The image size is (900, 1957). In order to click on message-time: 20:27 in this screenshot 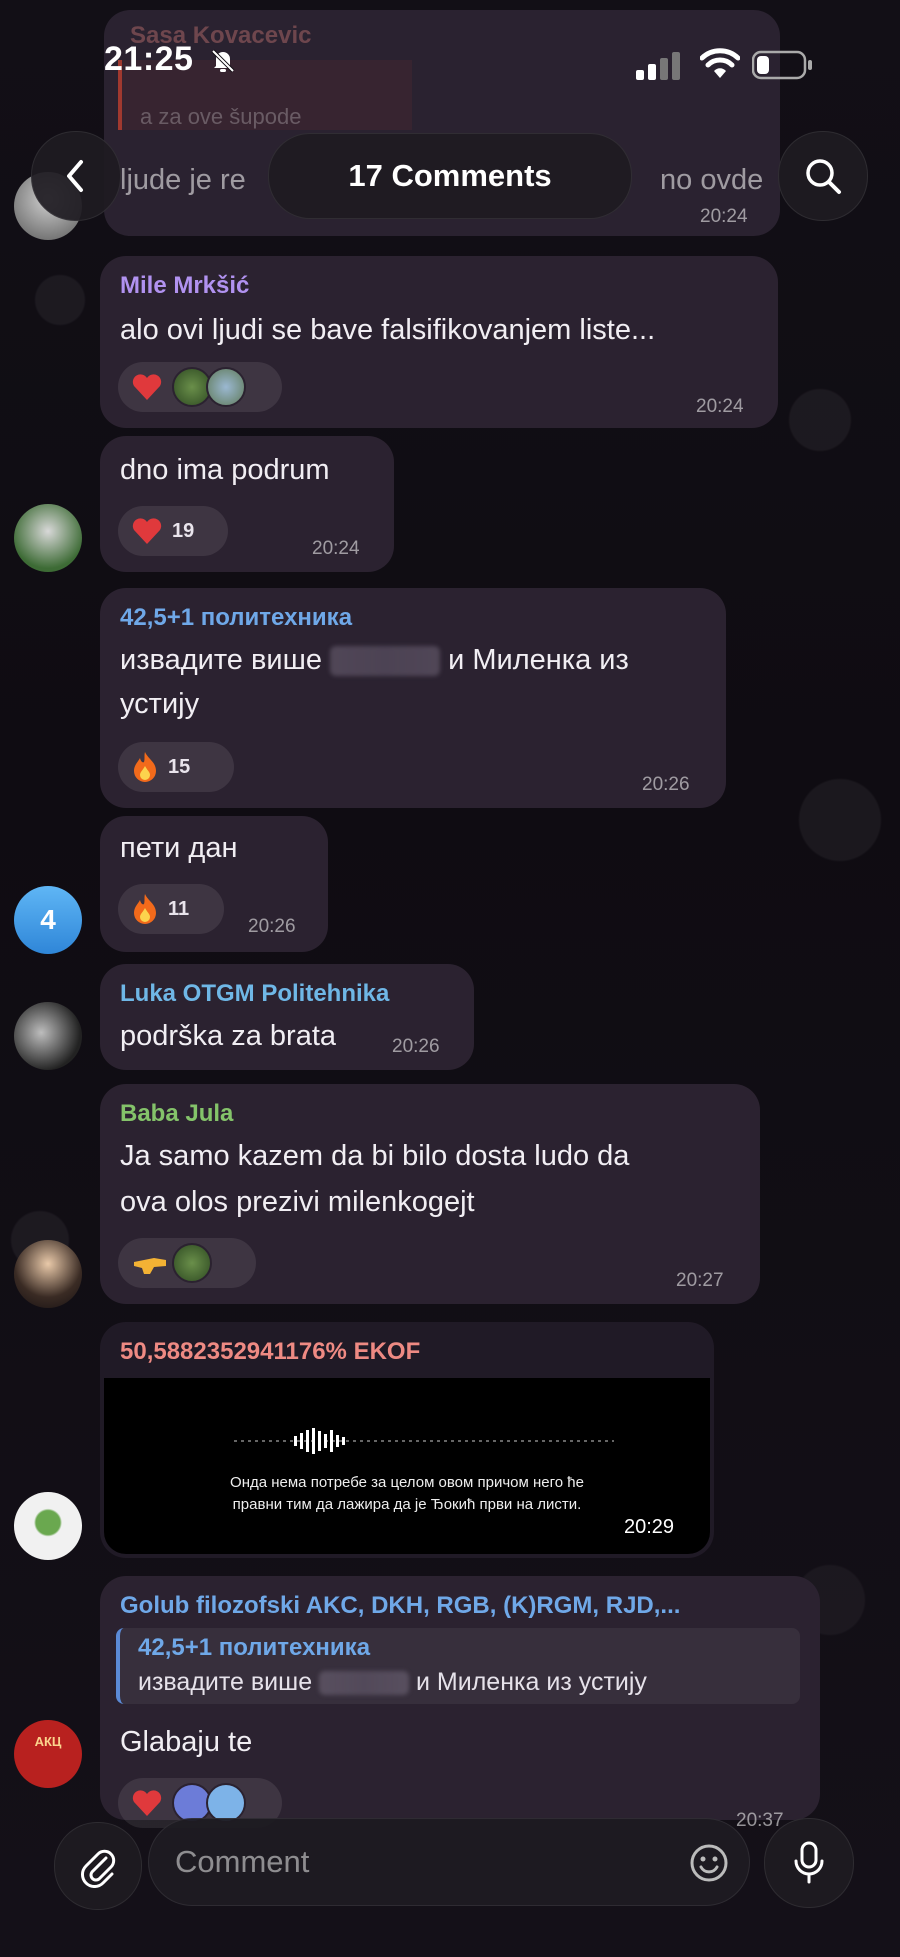, I will do `click(700, 1280)`.